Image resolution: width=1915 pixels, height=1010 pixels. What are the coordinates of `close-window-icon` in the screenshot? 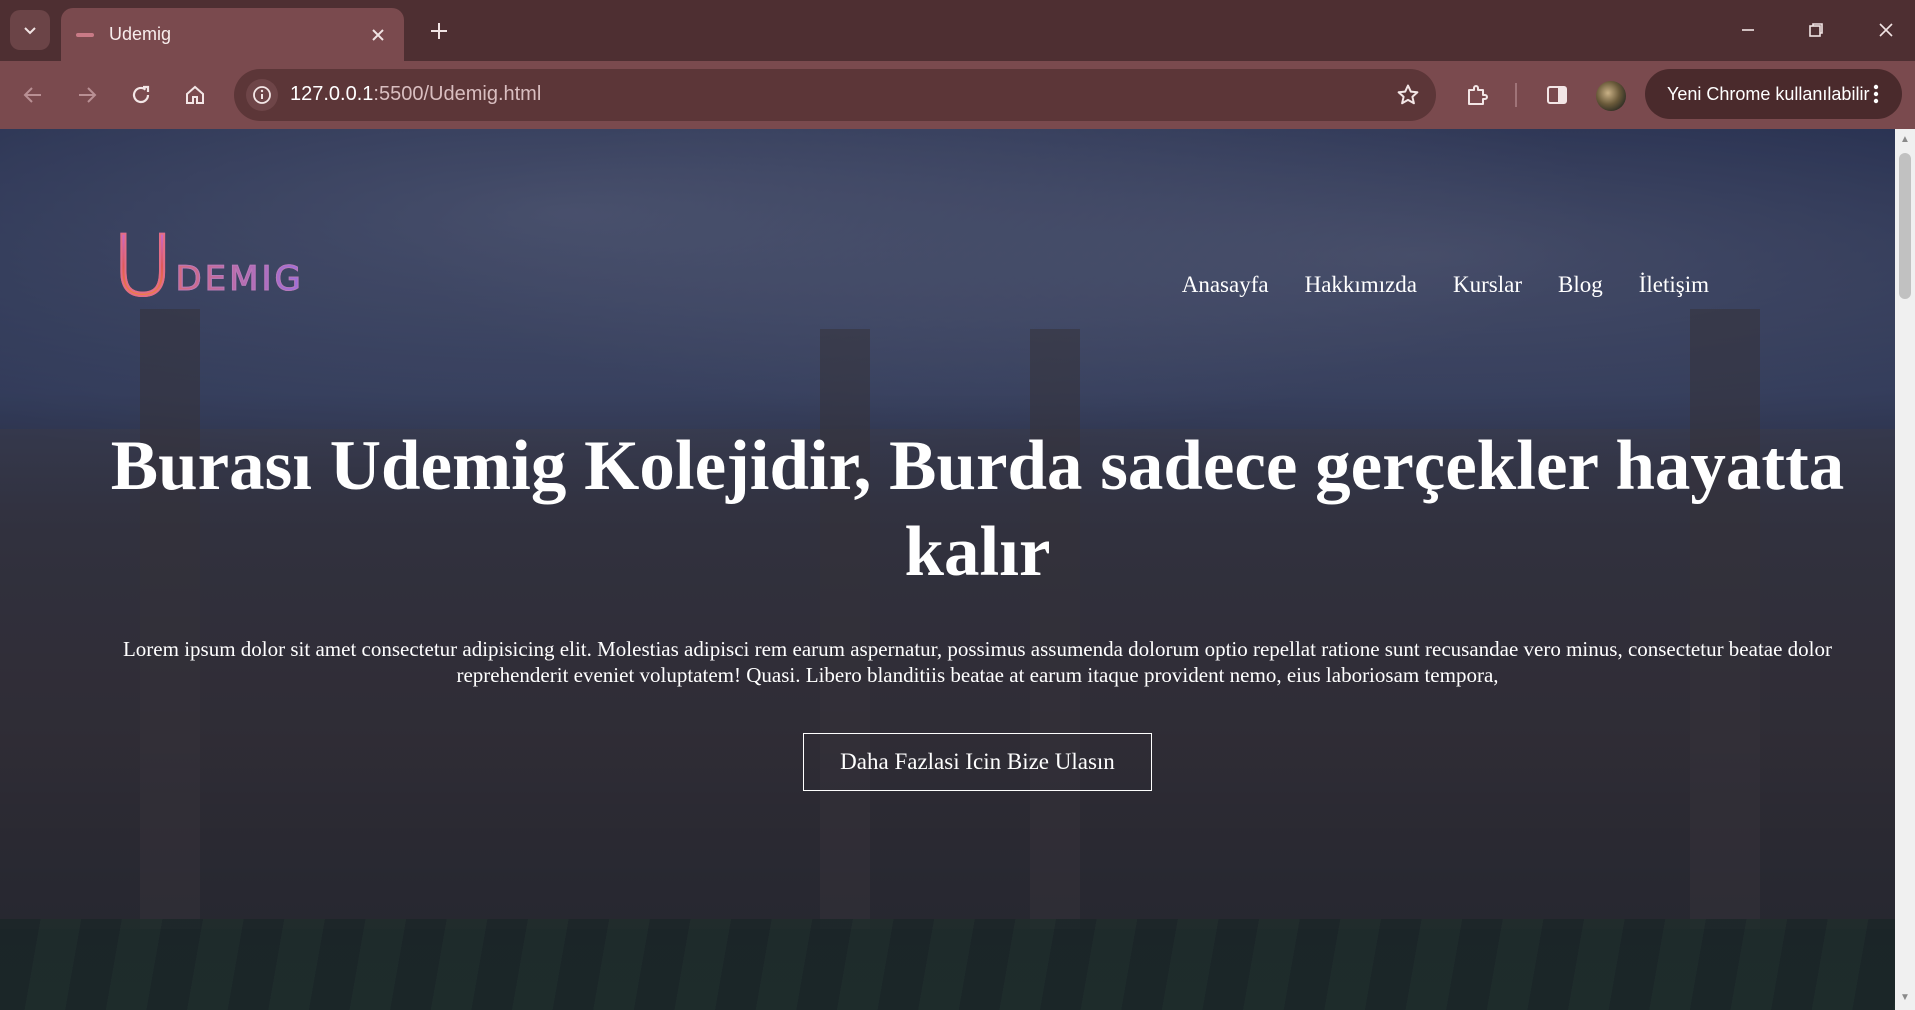 It's located at (1886, 30).